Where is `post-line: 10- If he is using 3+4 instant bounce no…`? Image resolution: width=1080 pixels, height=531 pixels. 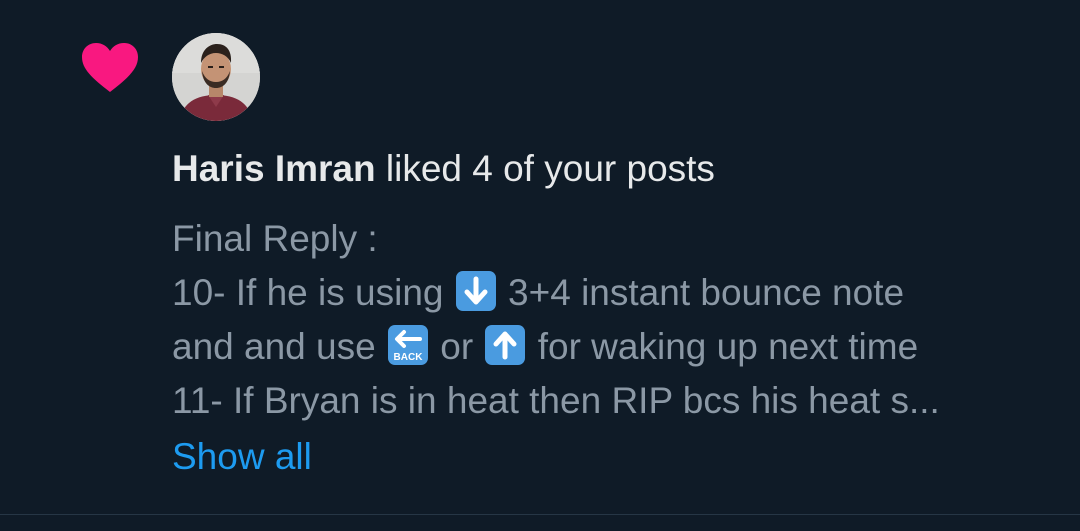
post-line: 10- If he is using 3+4 instant bounce no… is located at coordinates (612, 293).